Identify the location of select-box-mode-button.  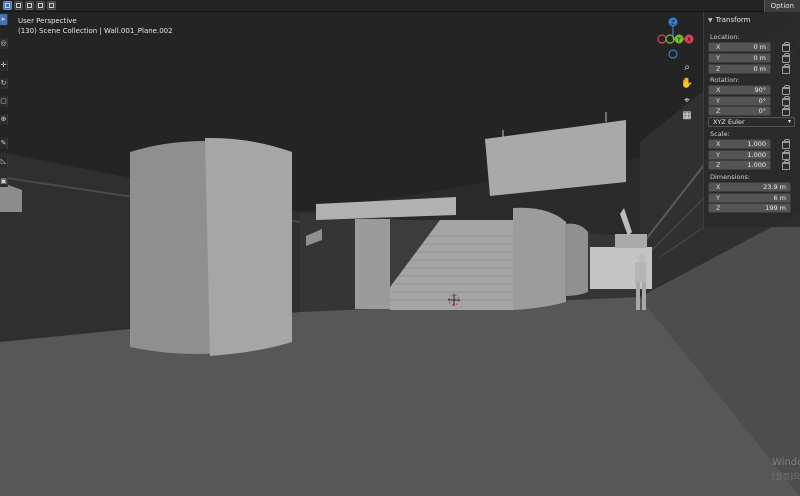
(7, 5).